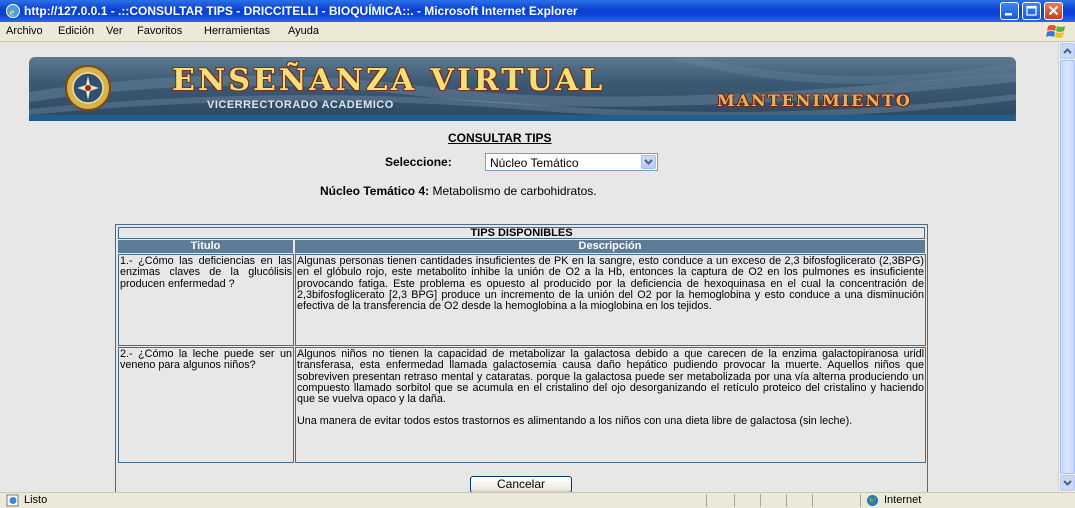  What do you see at coordinates (76, 31) in the screenshot?
I see `menu-edicion: Edición` at bounding box center [76, 31].